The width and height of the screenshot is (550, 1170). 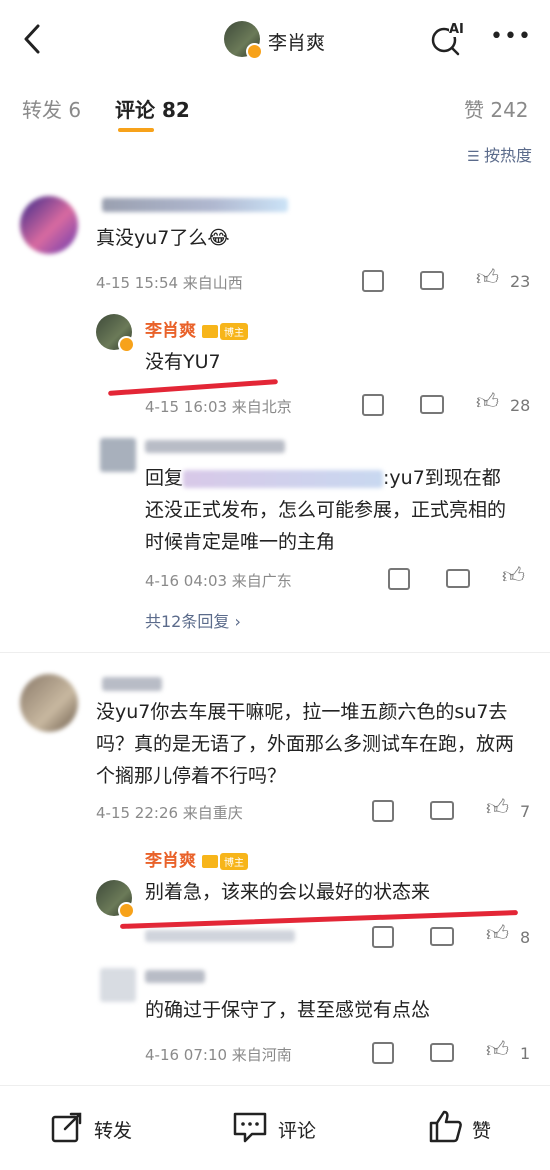 What do you see at coordinates (445, 1126) in the screenshot?
I see `thumb-up-icon` at bounding box center [445, 1126].